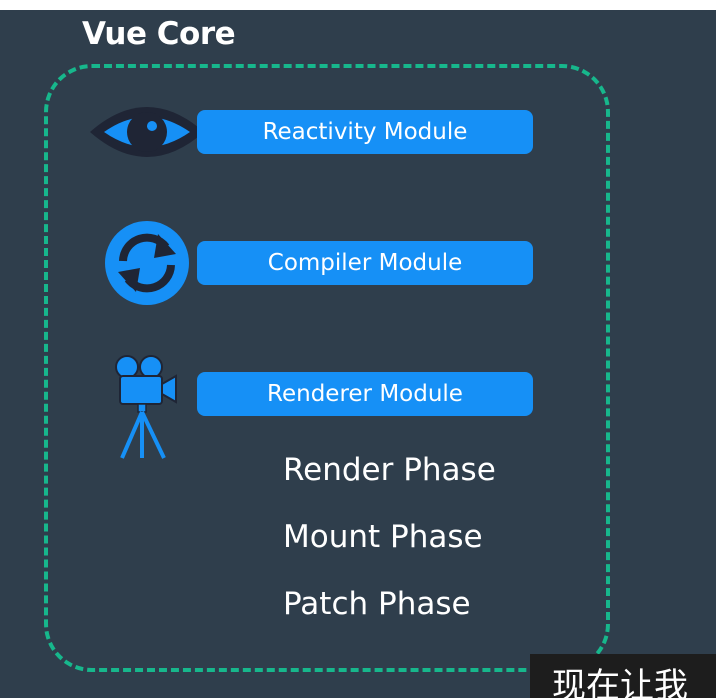 Image resolution: width=716 pixels, height=698 pixels. Describe the element at coordinates (147, 263) in the screenshot. I see `refresh-icon` at that location.